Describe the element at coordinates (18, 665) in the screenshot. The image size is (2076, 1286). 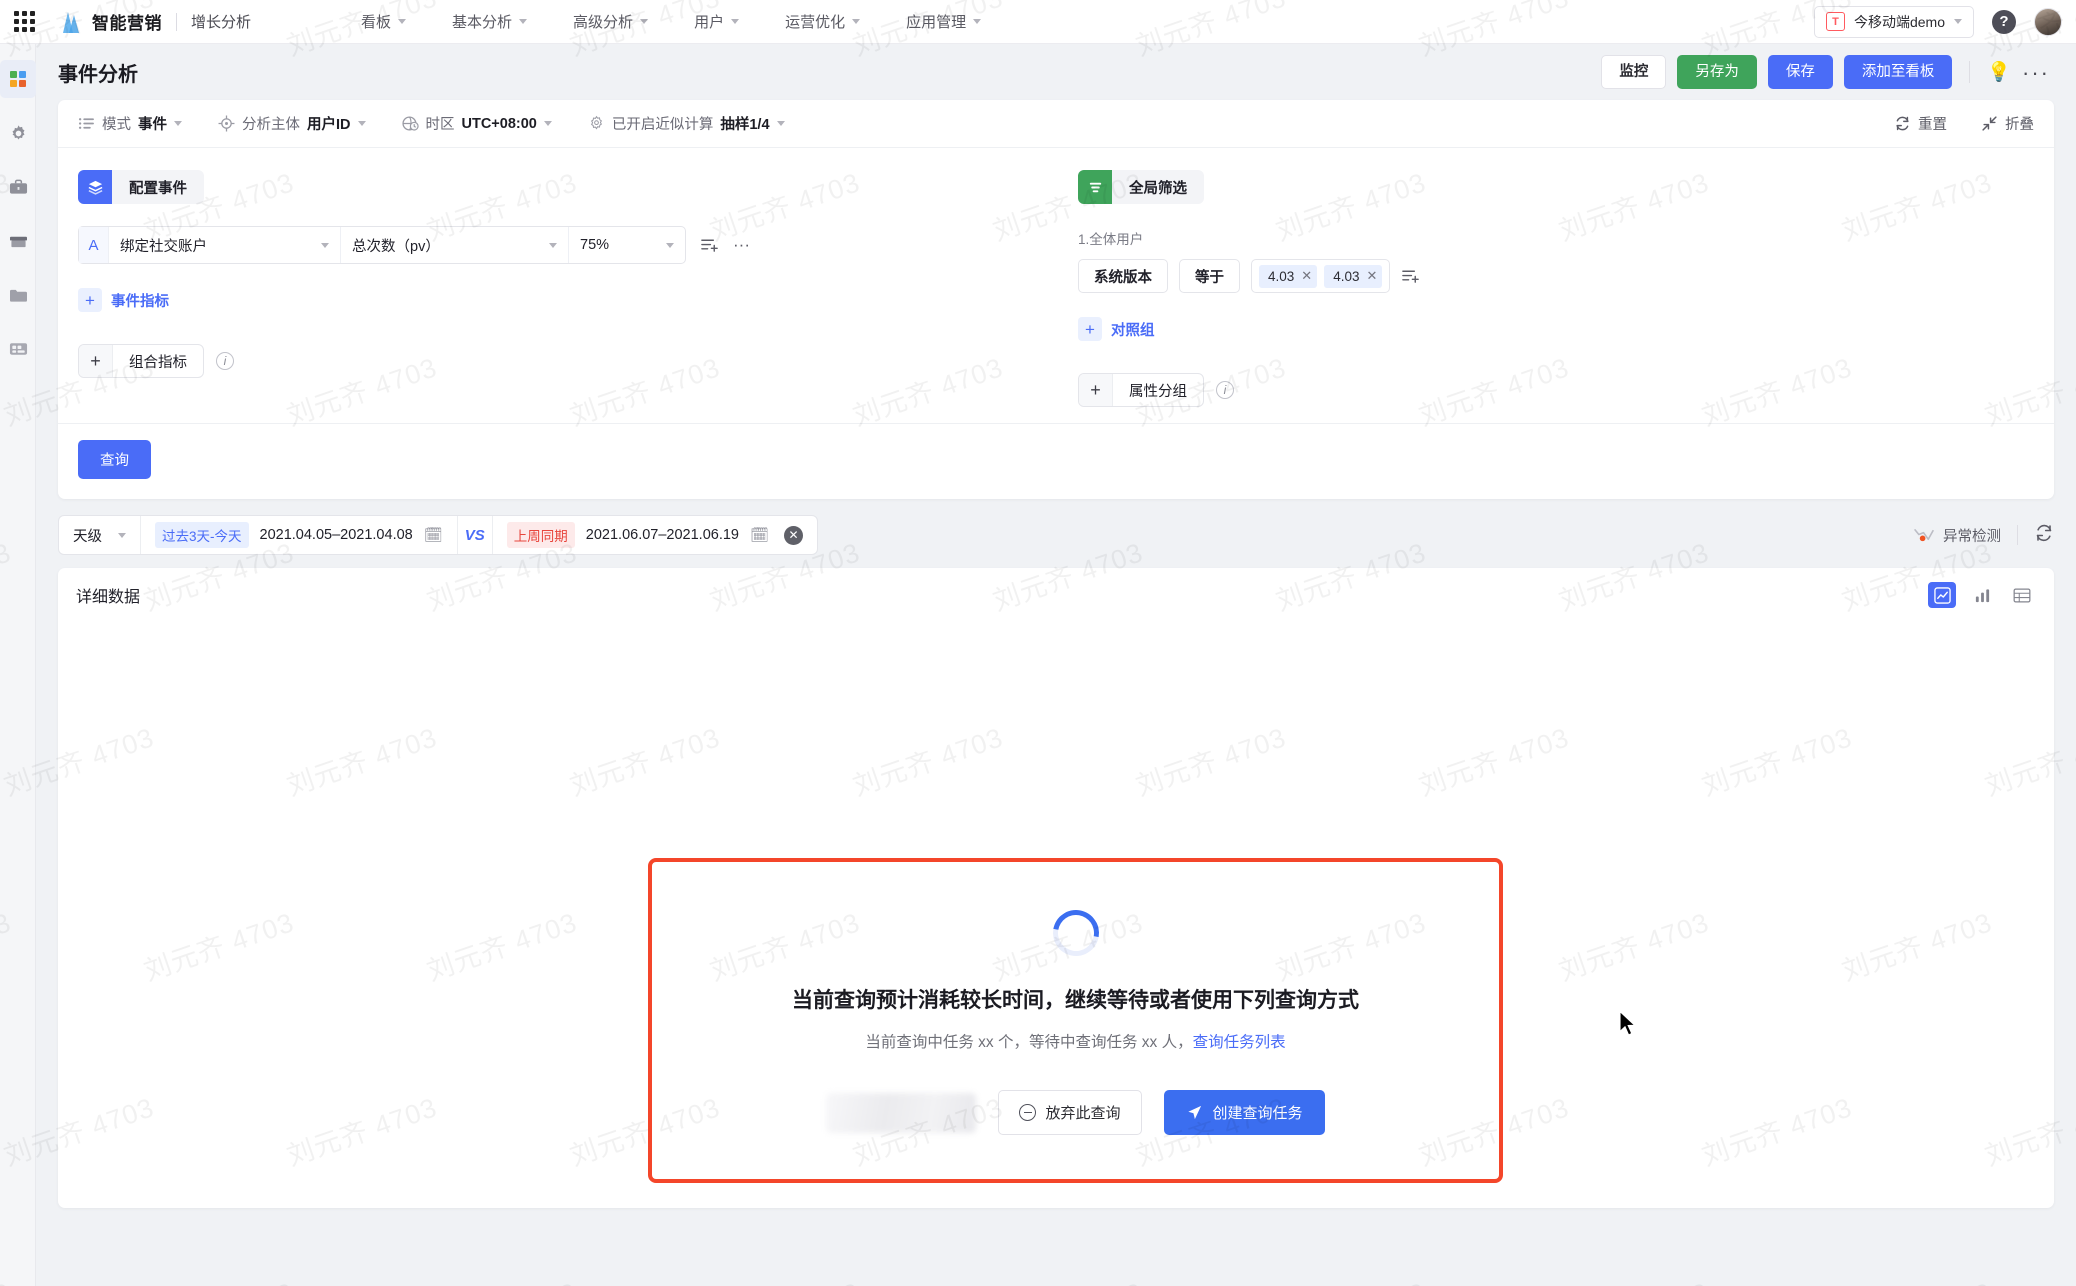
I see `left-rail` at that location.